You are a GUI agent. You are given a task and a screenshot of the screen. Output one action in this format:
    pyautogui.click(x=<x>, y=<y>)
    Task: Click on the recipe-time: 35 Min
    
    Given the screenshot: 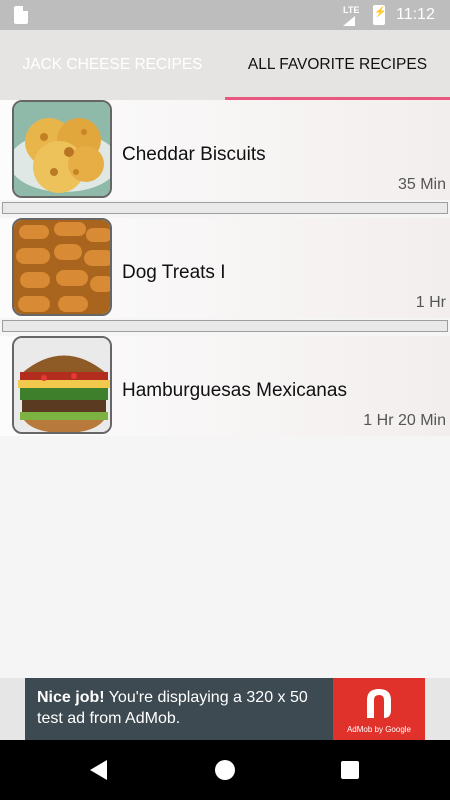 What is the action you would take?
    pyautogui.click(x=421, y=184)
    